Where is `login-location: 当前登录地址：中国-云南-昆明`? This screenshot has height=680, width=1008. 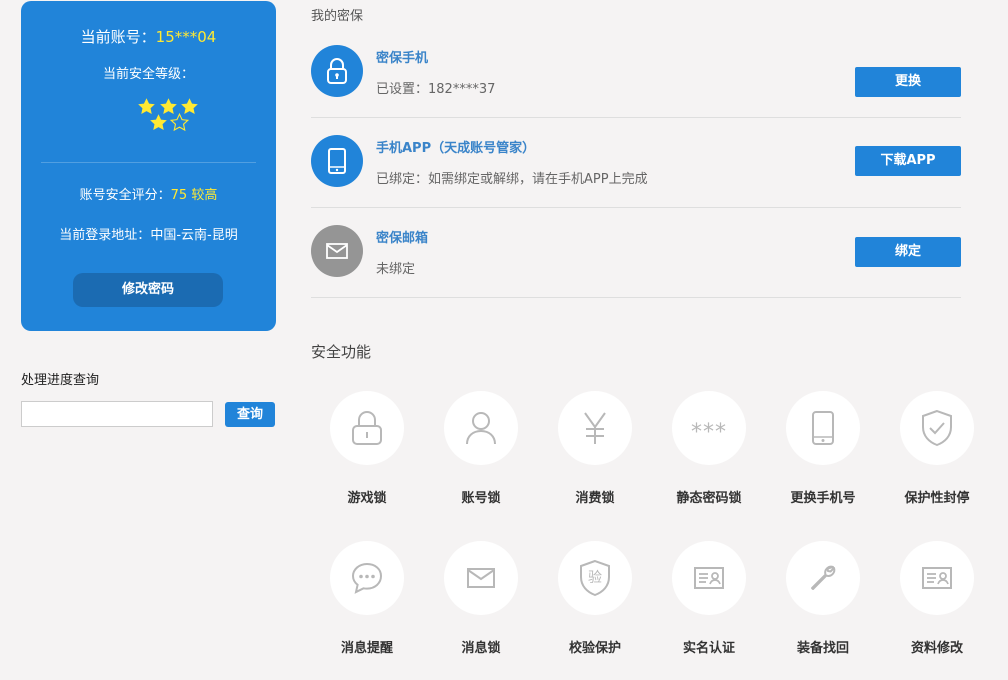 login-location: 当前登录地址：中国-云南-昆明 is located at coordinates (148, 233).